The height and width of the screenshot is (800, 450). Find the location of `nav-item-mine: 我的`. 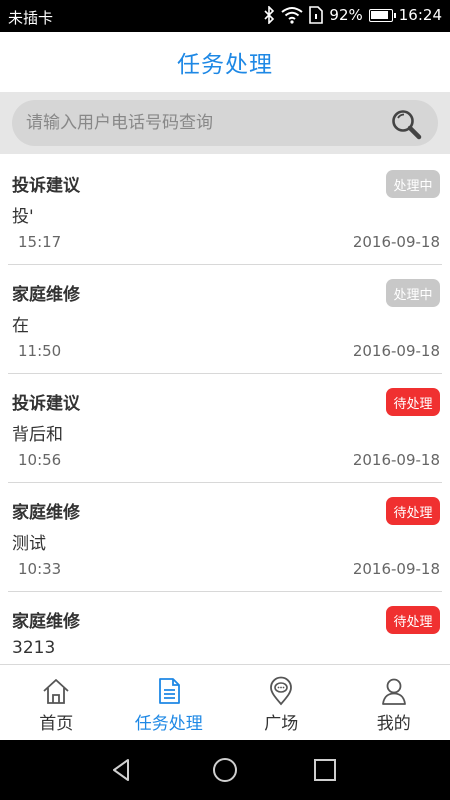

nav-item-mine: 我的 is located at coordinates (394, 702).